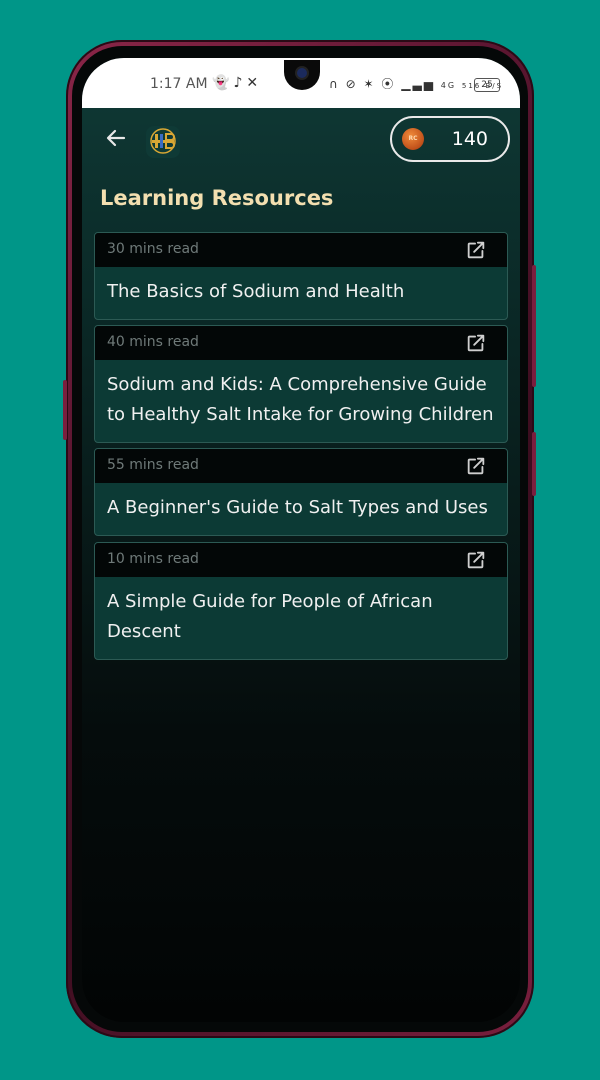 This screenshot has height=1080, width=600. Describe the element at coordinates (450, 139) in the screenshot. I see `coin-balance: RC 140` at that location.